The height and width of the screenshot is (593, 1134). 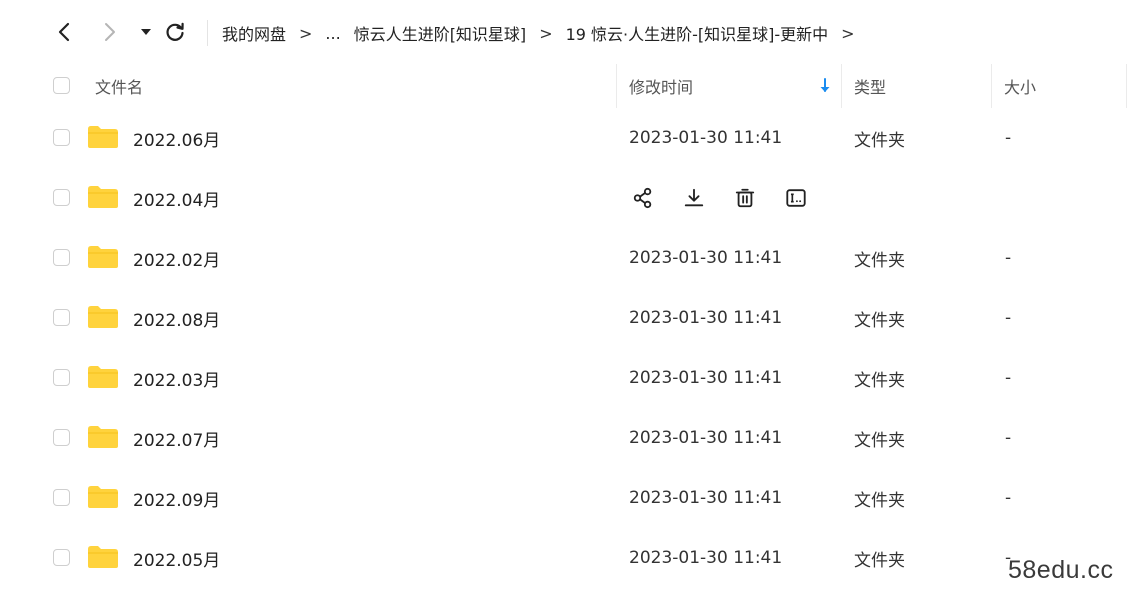 What do you see at coordinates (870, 86) in the screenshot?
I see `column-header-type: 类型` at bounding box center [870, 86].